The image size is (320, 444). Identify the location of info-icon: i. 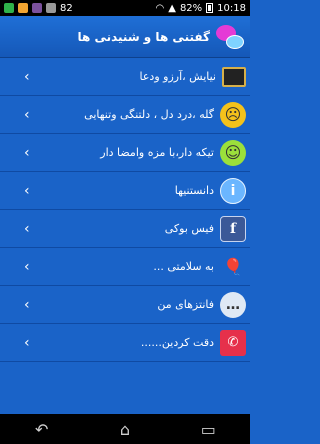
(233, 190).